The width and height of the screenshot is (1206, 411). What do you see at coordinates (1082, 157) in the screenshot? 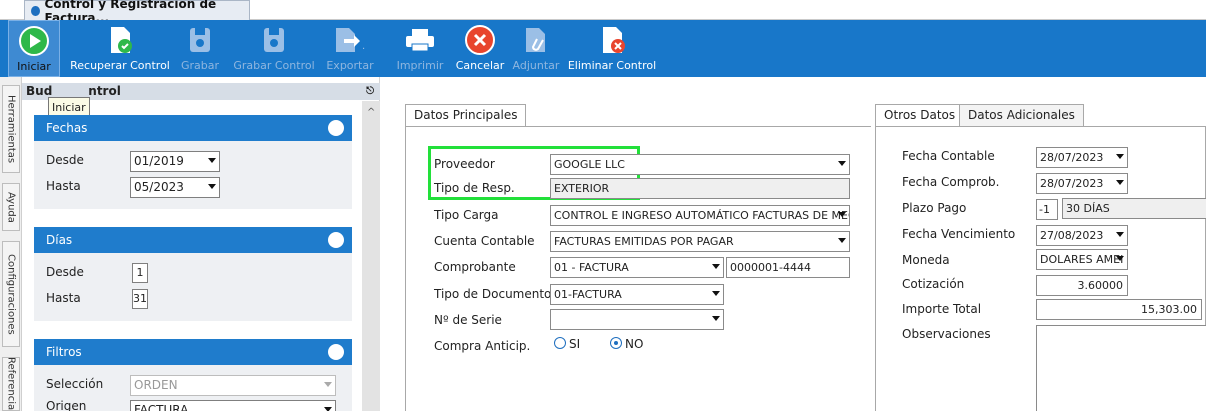
I see `fecha-contable-combo: 28/07/2023` at bounding box center [1082, 157].